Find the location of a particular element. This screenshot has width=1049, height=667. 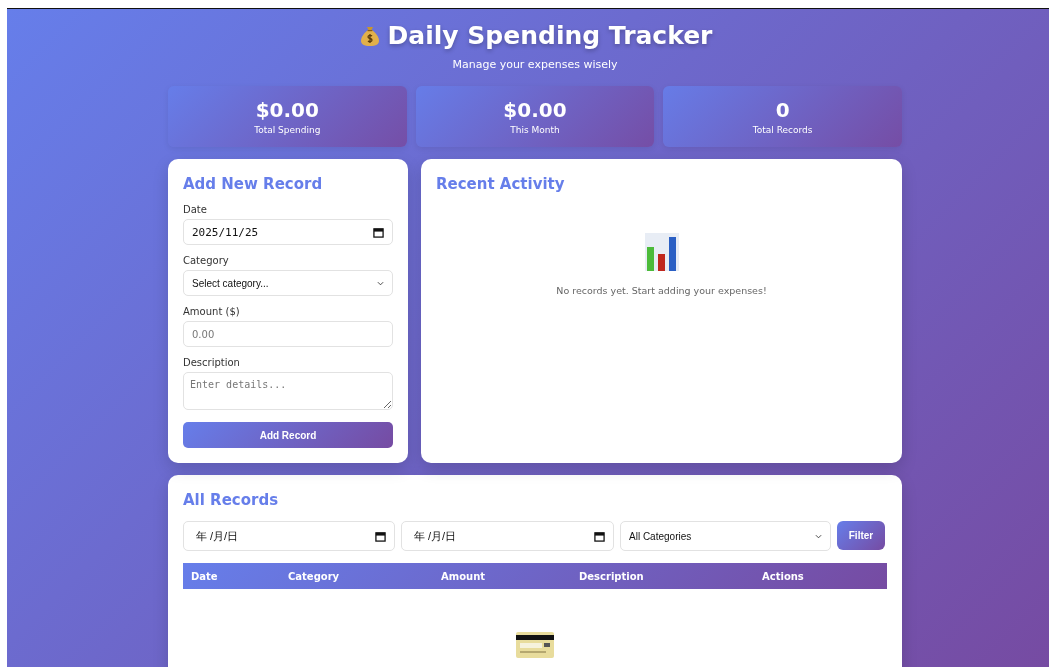

column-header: Date is located at coordinates (205, 576).